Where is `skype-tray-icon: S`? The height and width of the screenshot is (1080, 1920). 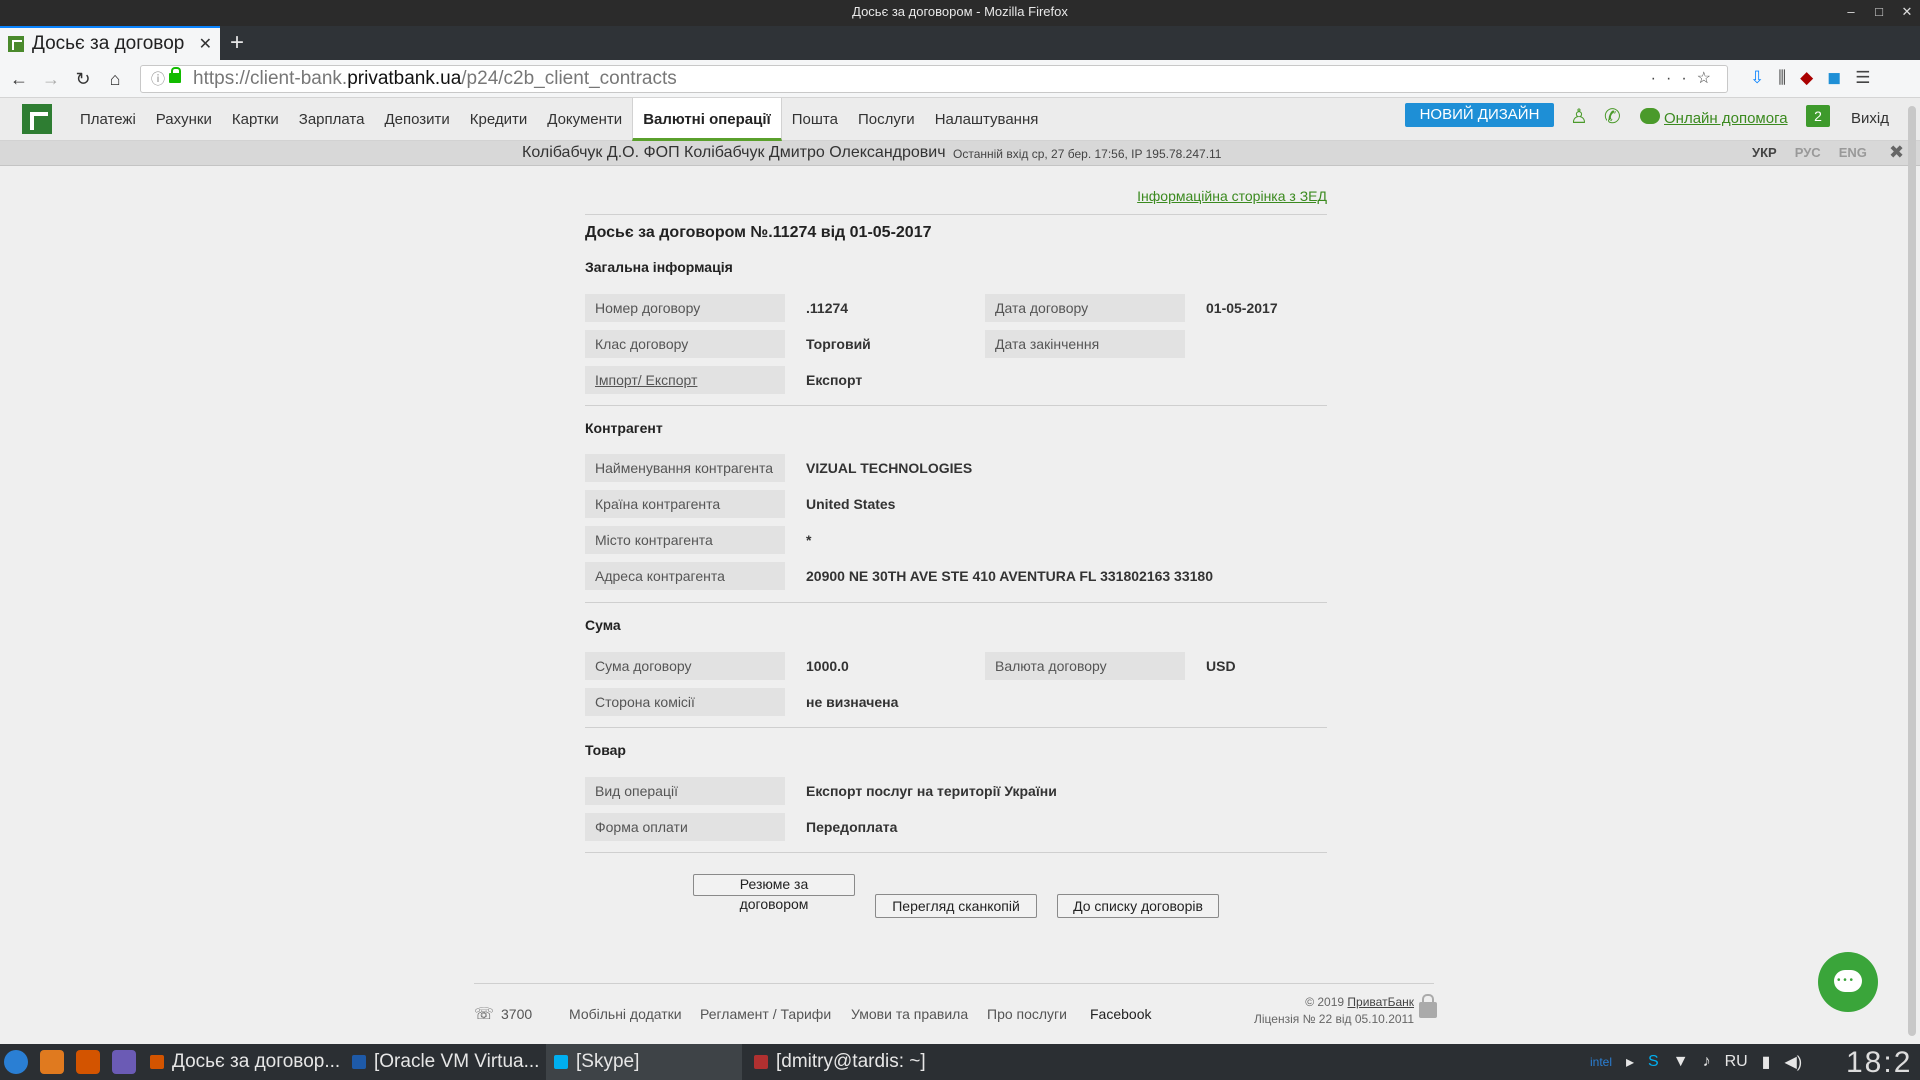 skype-tray-icon: S is located at coordinates (1653, 1062).